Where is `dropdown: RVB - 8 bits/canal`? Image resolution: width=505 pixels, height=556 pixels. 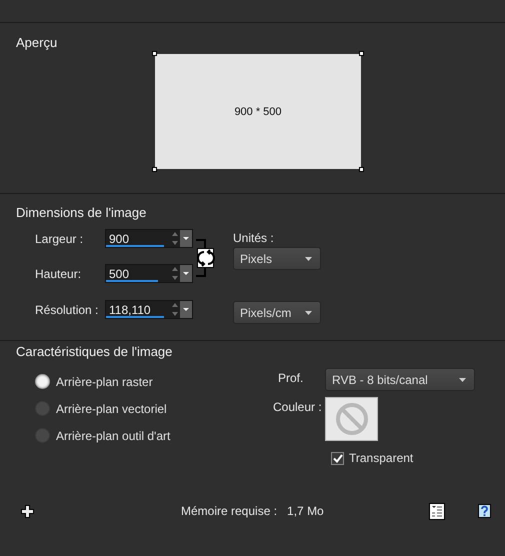
dropdown: RVB - 8 bits/canal is located at coordinates (400, 379).